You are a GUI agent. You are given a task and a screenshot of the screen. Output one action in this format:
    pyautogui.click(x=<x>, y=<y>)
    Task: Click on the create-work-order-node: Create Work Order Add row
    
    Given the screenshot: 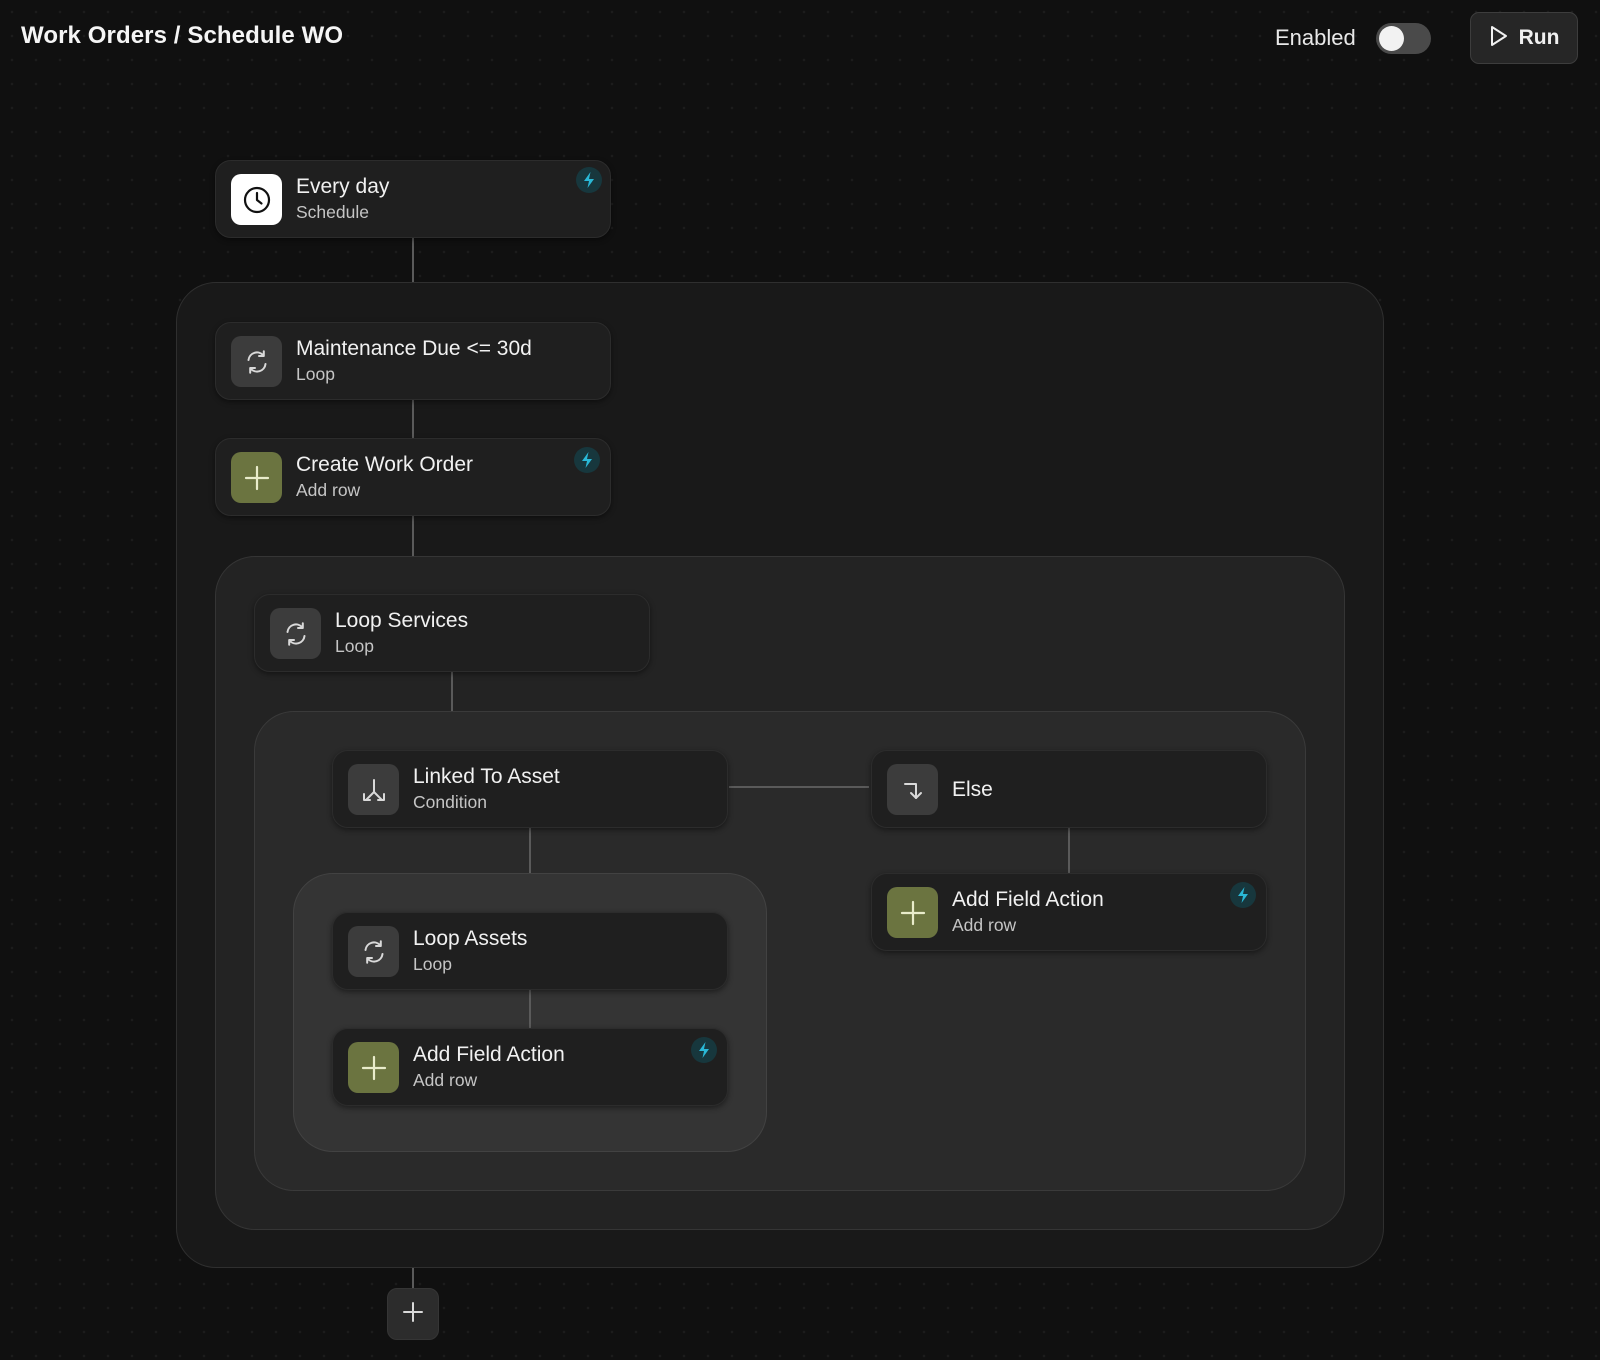 What is the action you would take?
    pyautogui.click(x=413, y=477)
    